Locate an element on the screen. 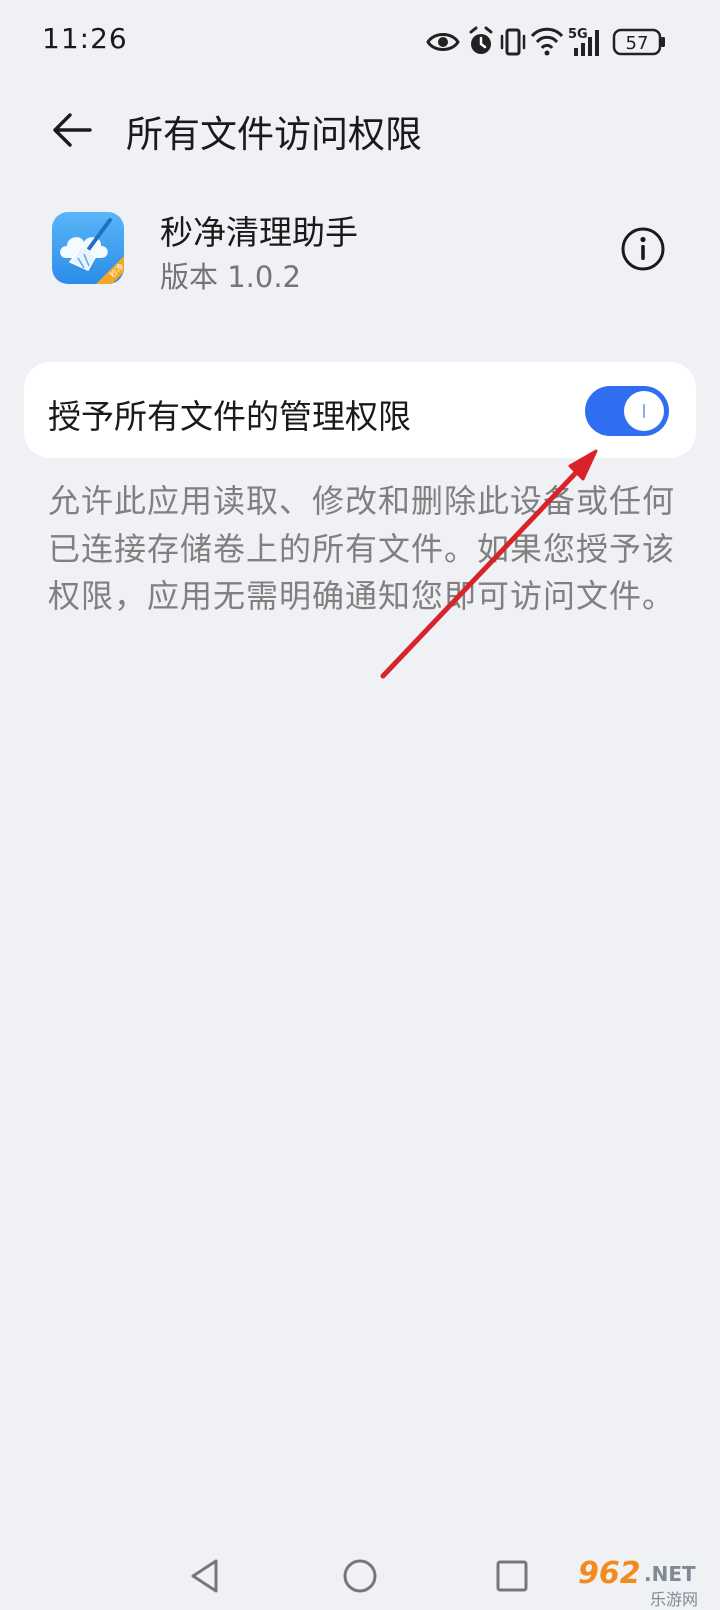 The image size is (720, 1610). status-icons: 5G 57 is located at coordinates (545, 41).